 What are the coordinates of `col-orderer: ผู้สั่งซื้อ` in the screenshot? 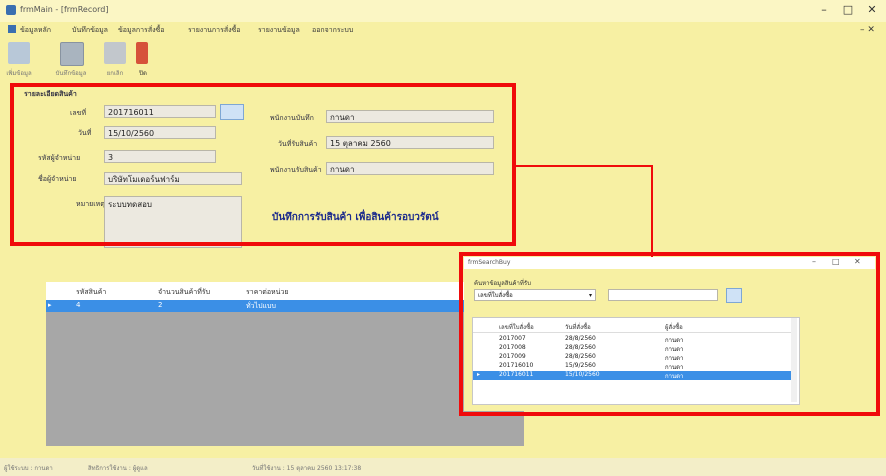 It's located at (674, 327).